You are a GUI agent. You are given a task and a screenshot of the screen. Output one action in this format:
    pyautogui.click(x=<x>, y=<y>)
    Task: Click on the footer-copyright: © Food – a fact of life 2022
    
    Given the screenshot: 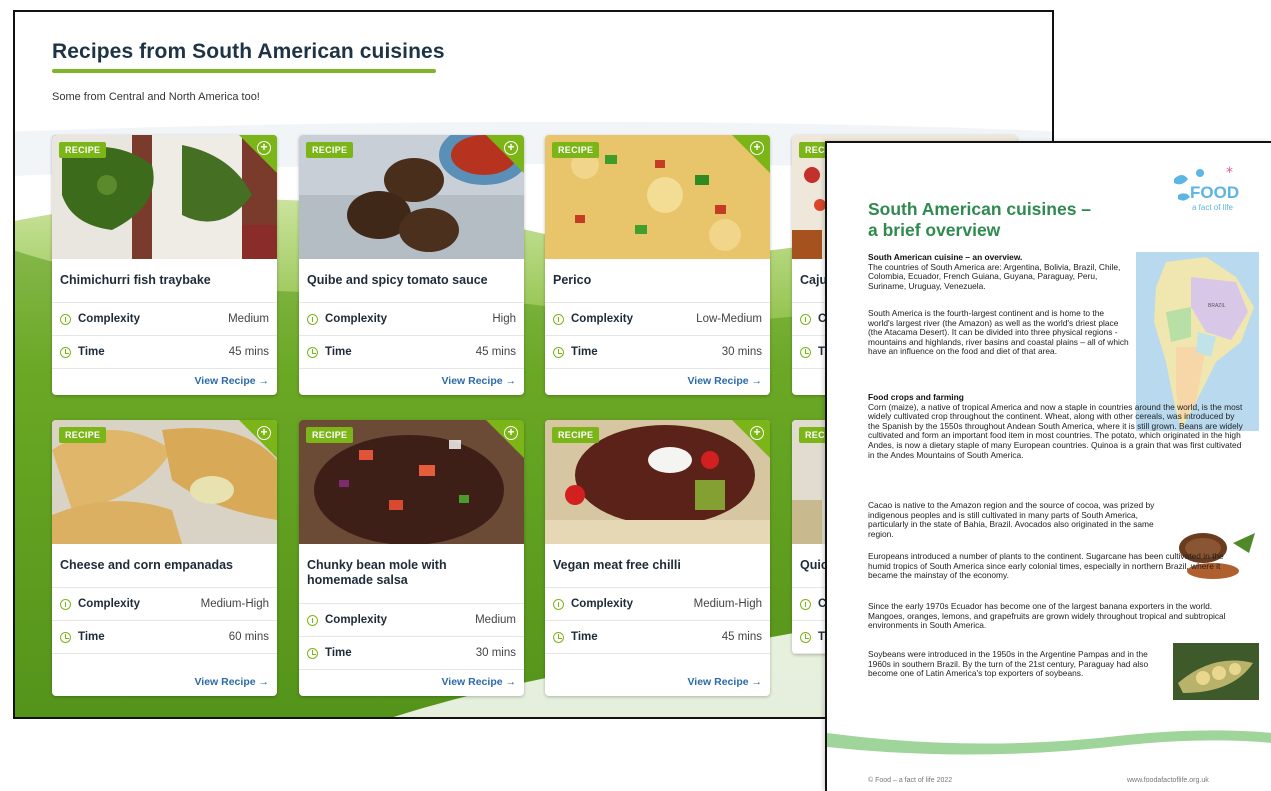 What is the action you would take?
    pyautogui.click(x=910, y=780)
    